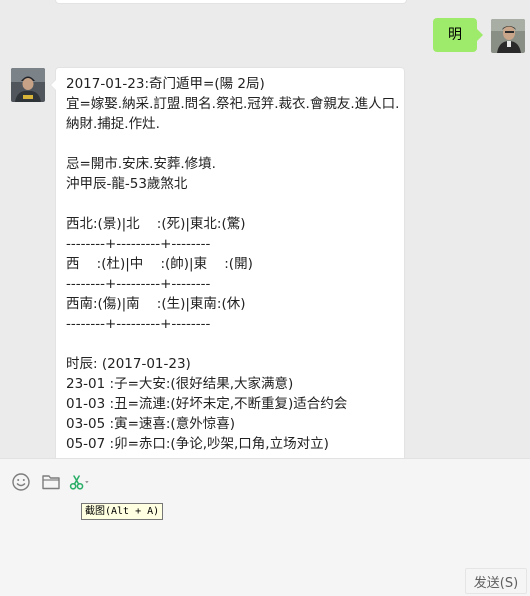 Image resolution: width=530 pixels, height=596 pixels. Describe the element at coordinates (122, 511) in the screenshot. I see `screenshot-tooltip: 截图(Alt + A)` at that location.